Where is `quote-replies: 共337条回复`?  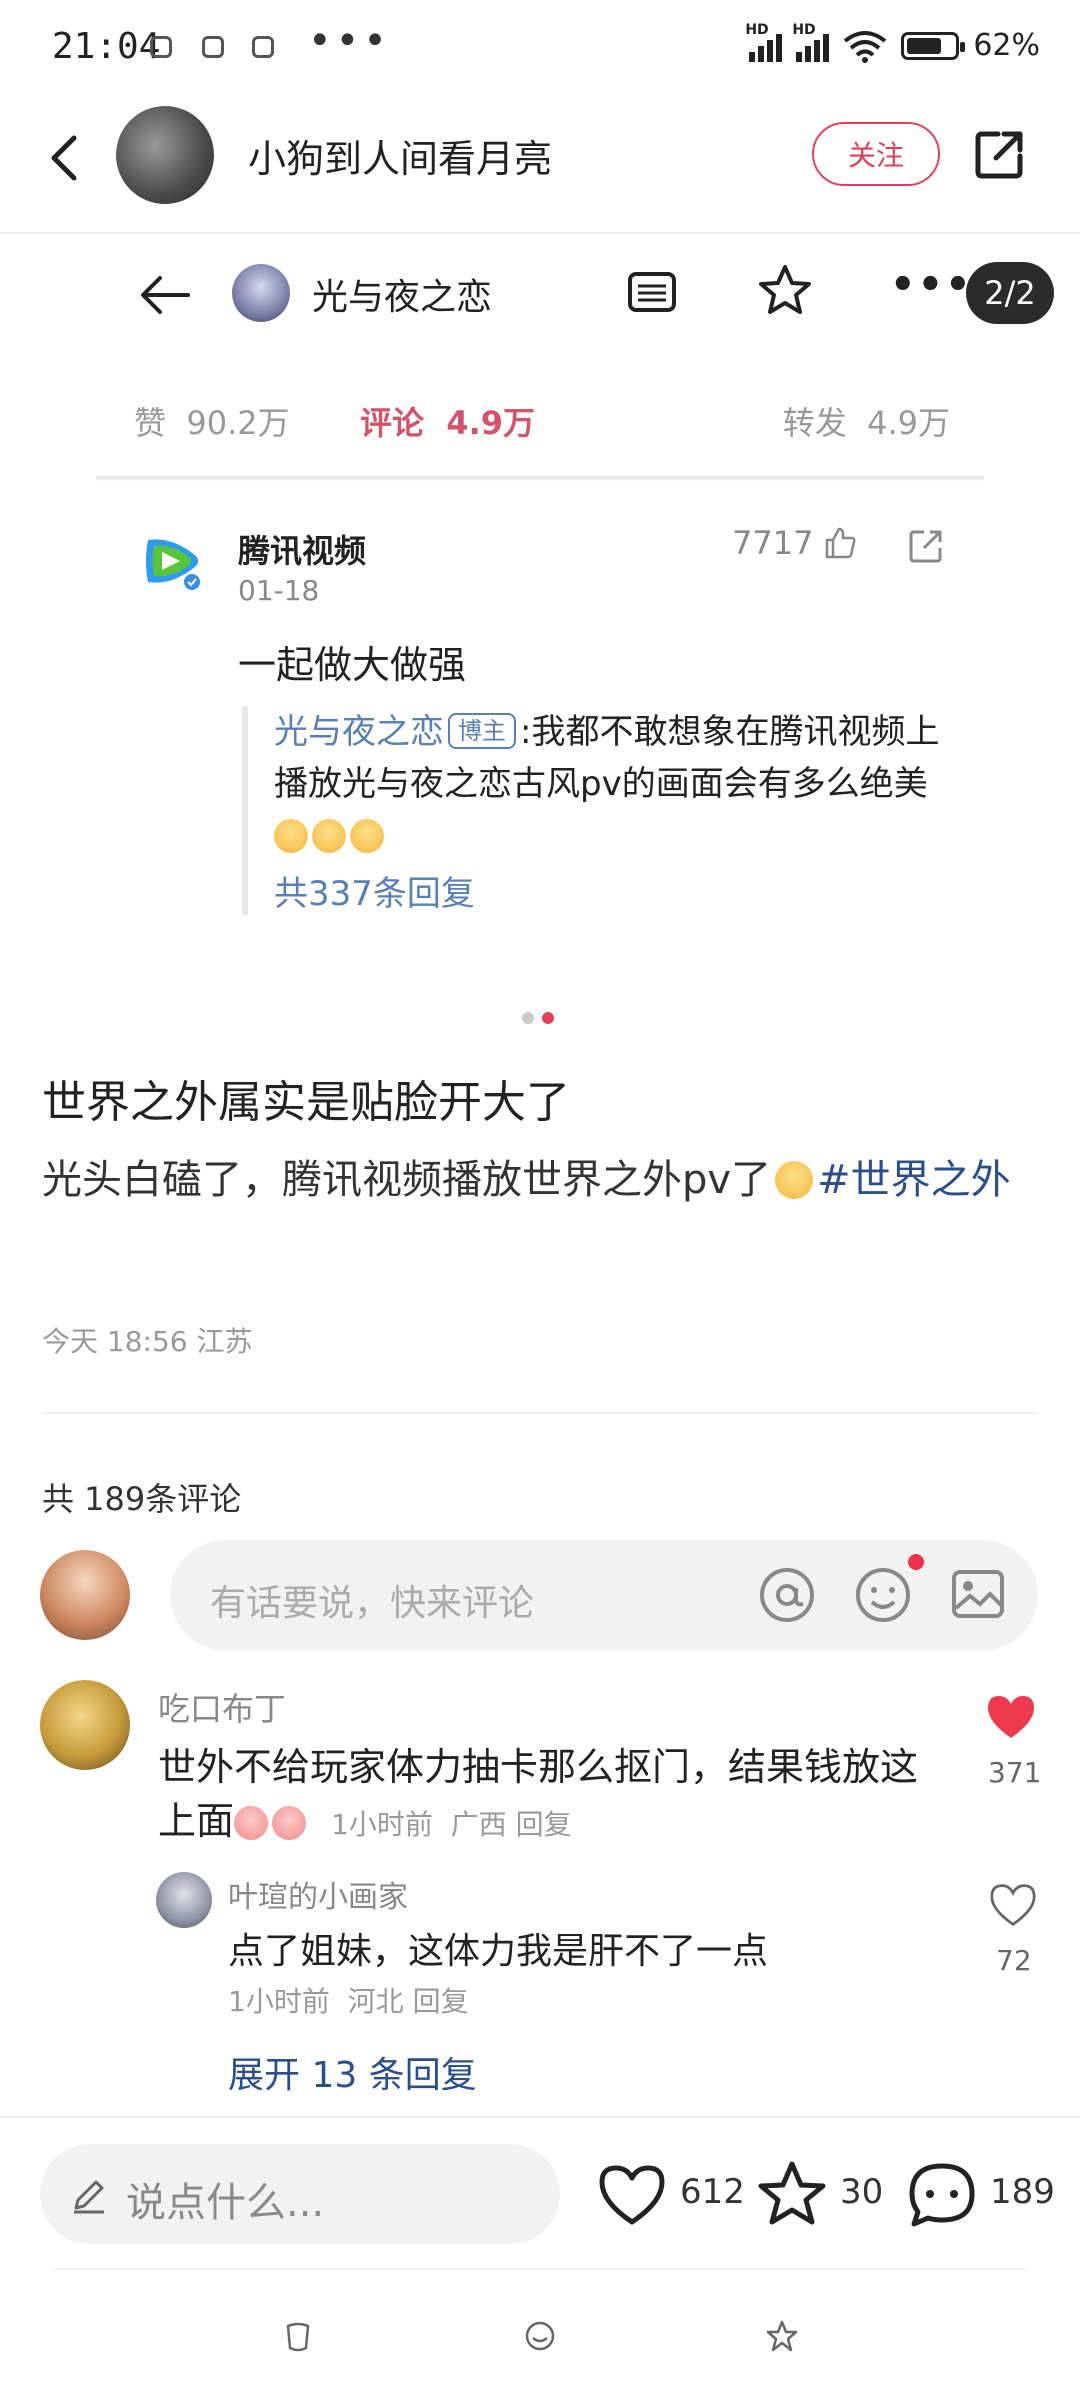
quote-replies: 共337条回复 is located at coordinates (374, 894).